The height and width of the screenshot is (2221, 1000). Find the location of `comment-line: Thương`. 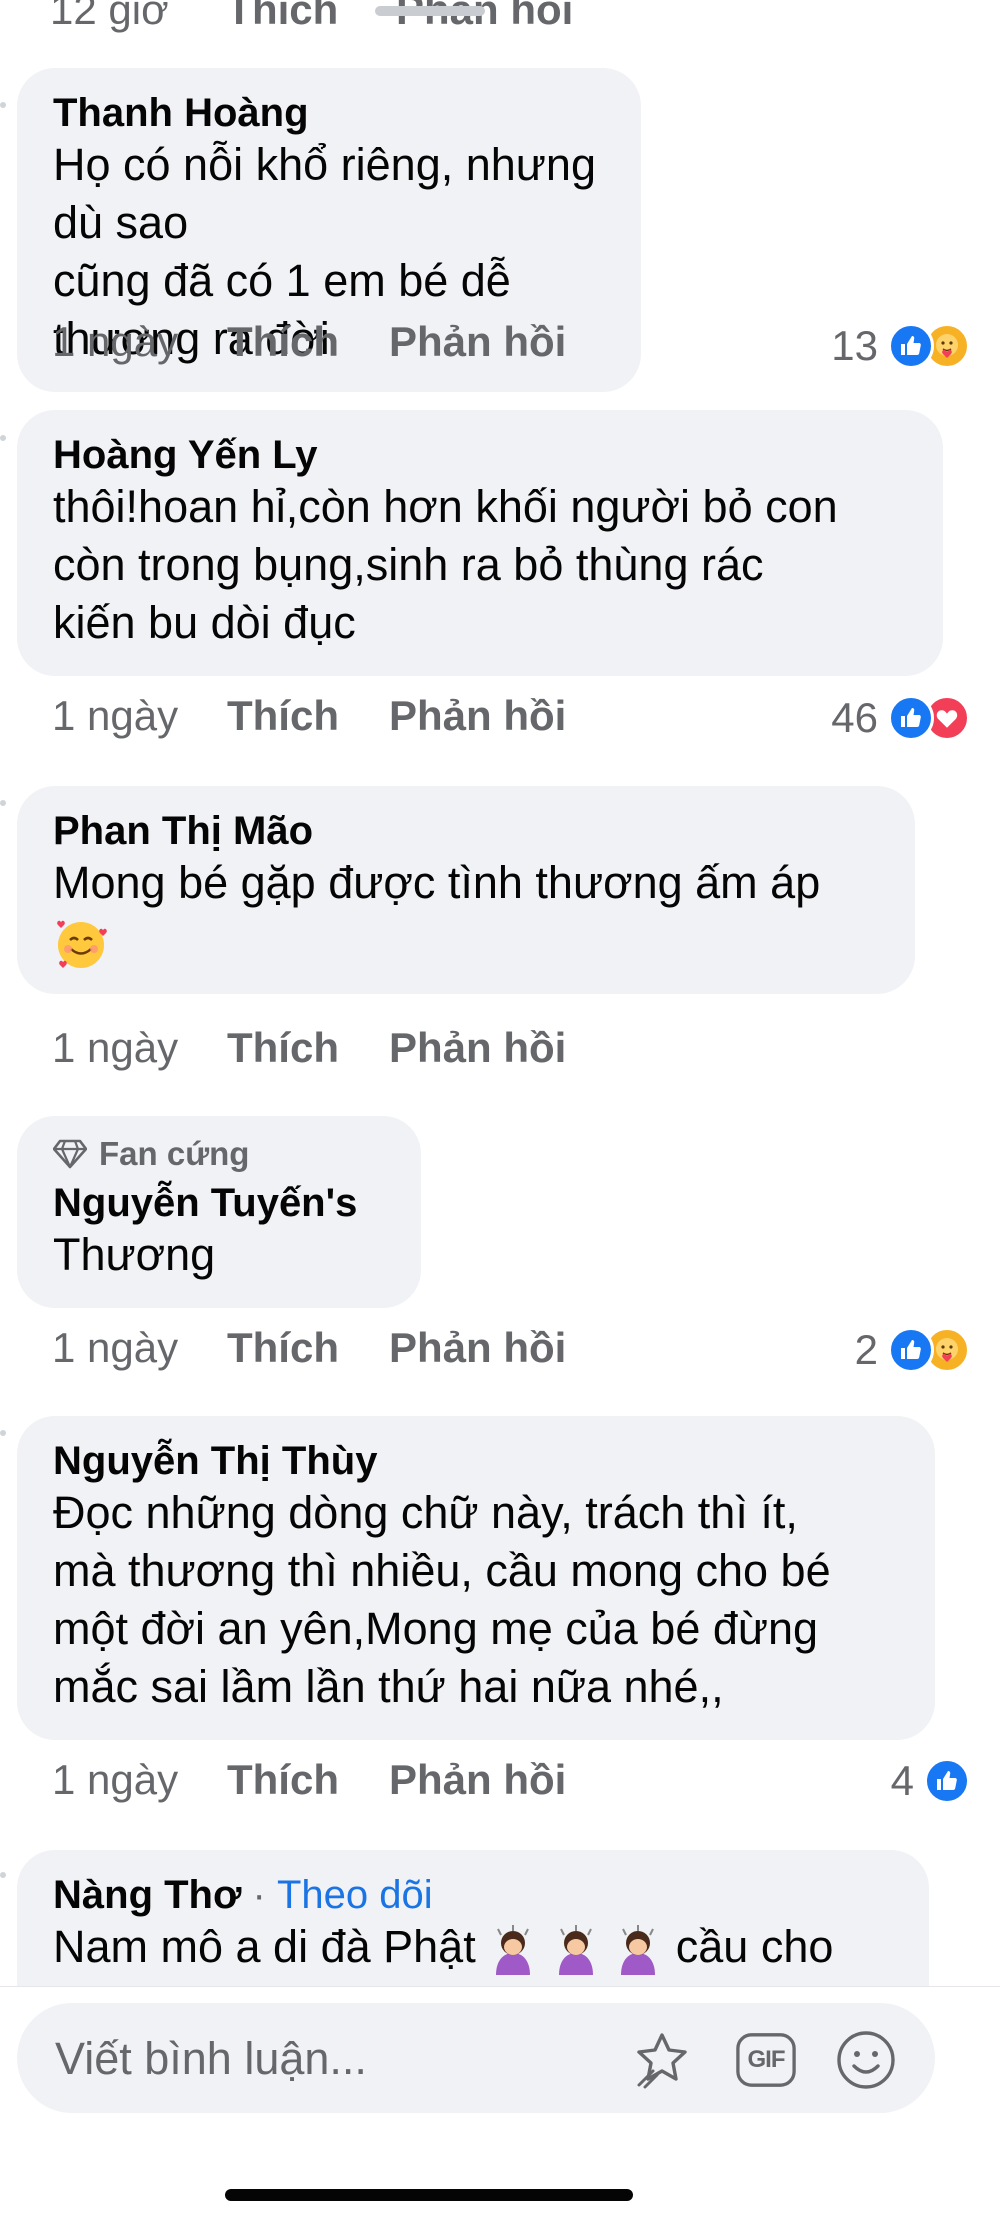

comment-line: Thương is located at coordinates (134, 1254).